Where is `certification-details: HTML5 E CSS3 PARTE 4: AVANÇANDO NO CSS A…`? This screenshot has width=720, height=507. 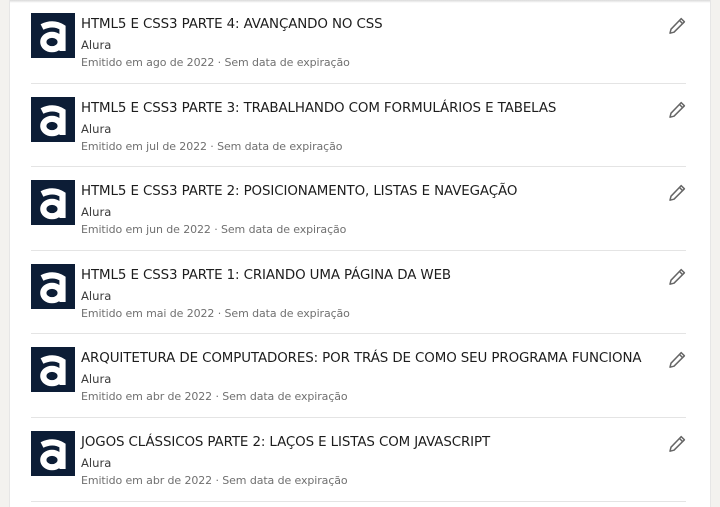 certification-details: HTML5 E CSS3 PARTE 4: AVANÇANDO NO CSS A… is located at coordinates (368, 43).